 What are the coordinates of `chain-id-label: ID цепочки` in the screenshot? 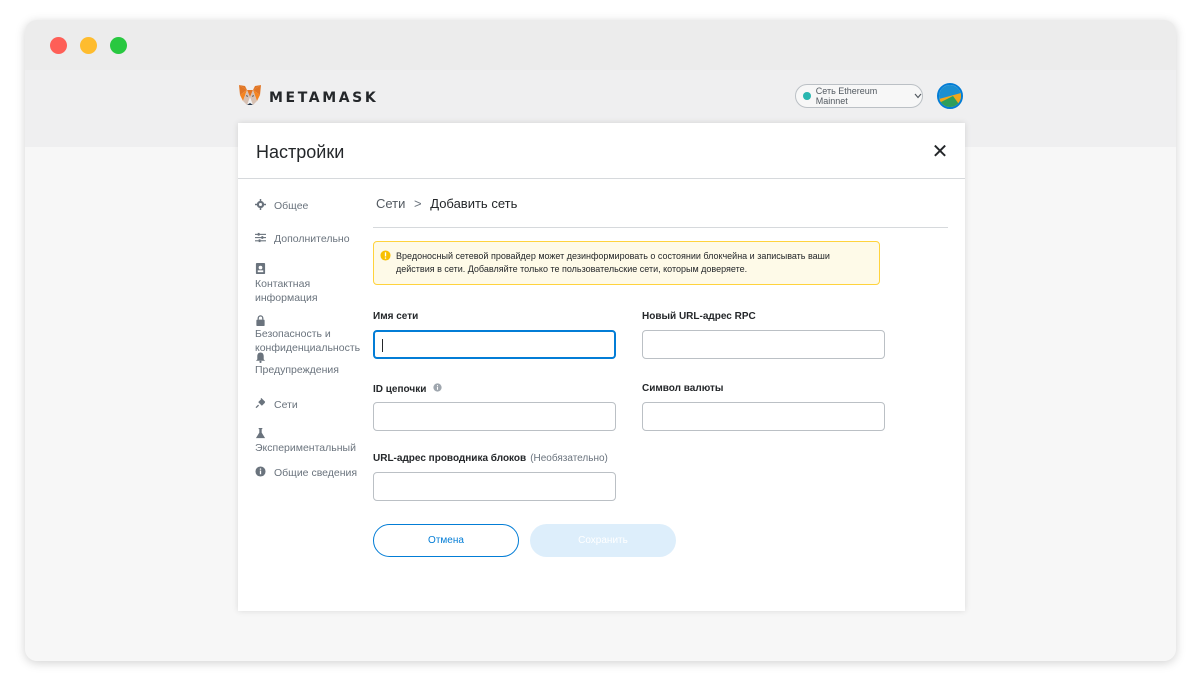 It's located at (407, 389).